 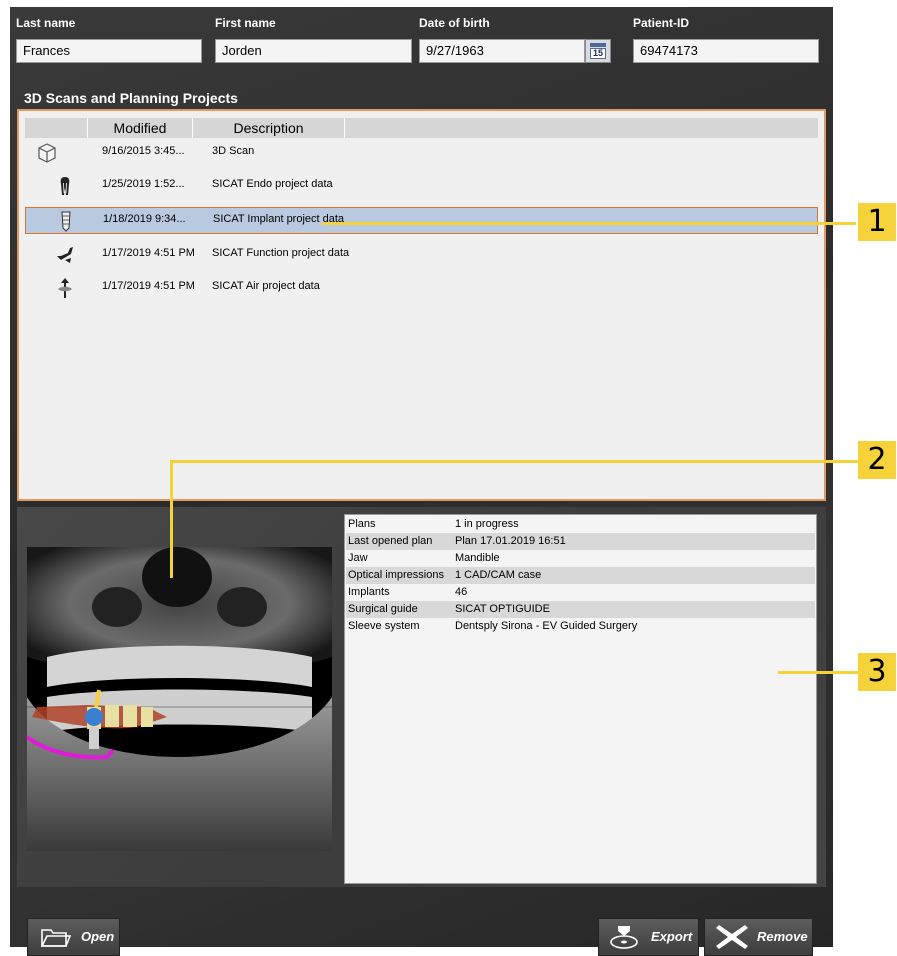 I want to click on info-row-surgical-guide: Surgical guide SICAT OPTIGUIDE, so click(x=580, y=609).